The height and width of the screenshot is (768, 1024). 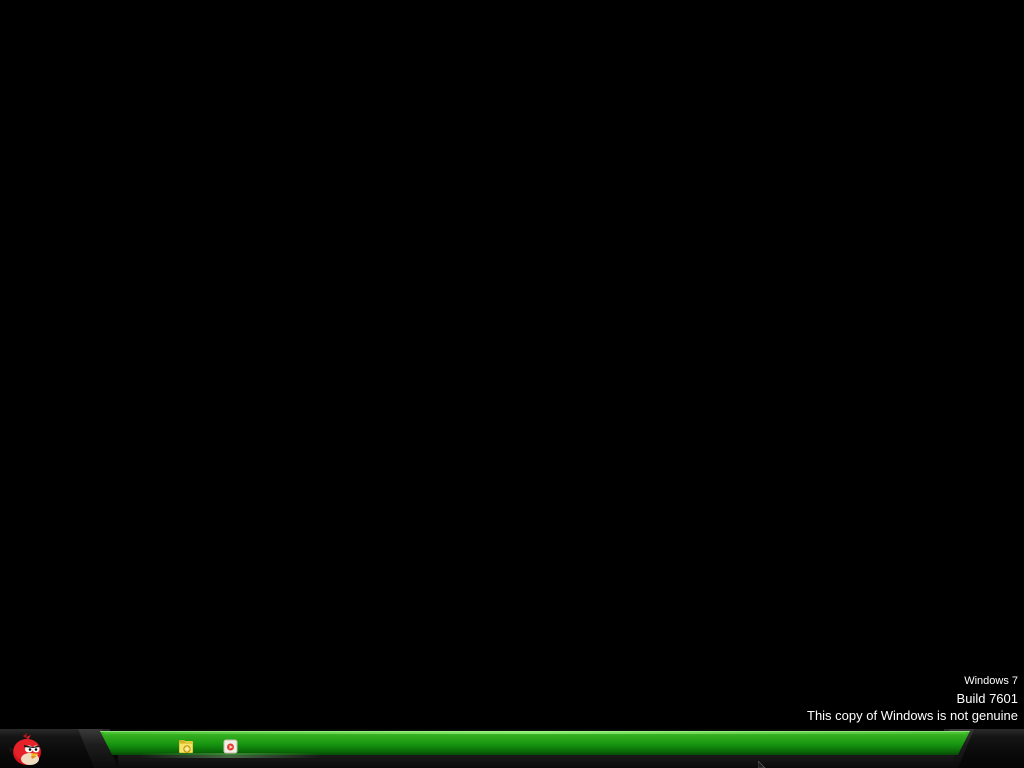 I want to click on pinned-media-player-button, so click(x=231, y=747).